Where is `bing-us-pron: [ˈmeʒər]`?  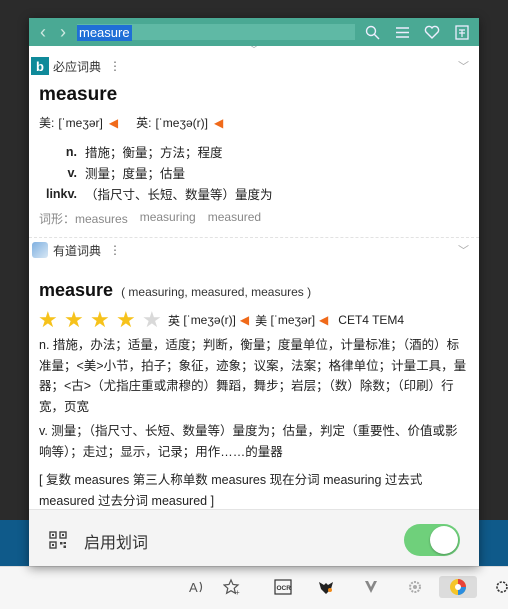
bing-us-pron: [ˈmeʒər] is located at coordinates (80, 122).